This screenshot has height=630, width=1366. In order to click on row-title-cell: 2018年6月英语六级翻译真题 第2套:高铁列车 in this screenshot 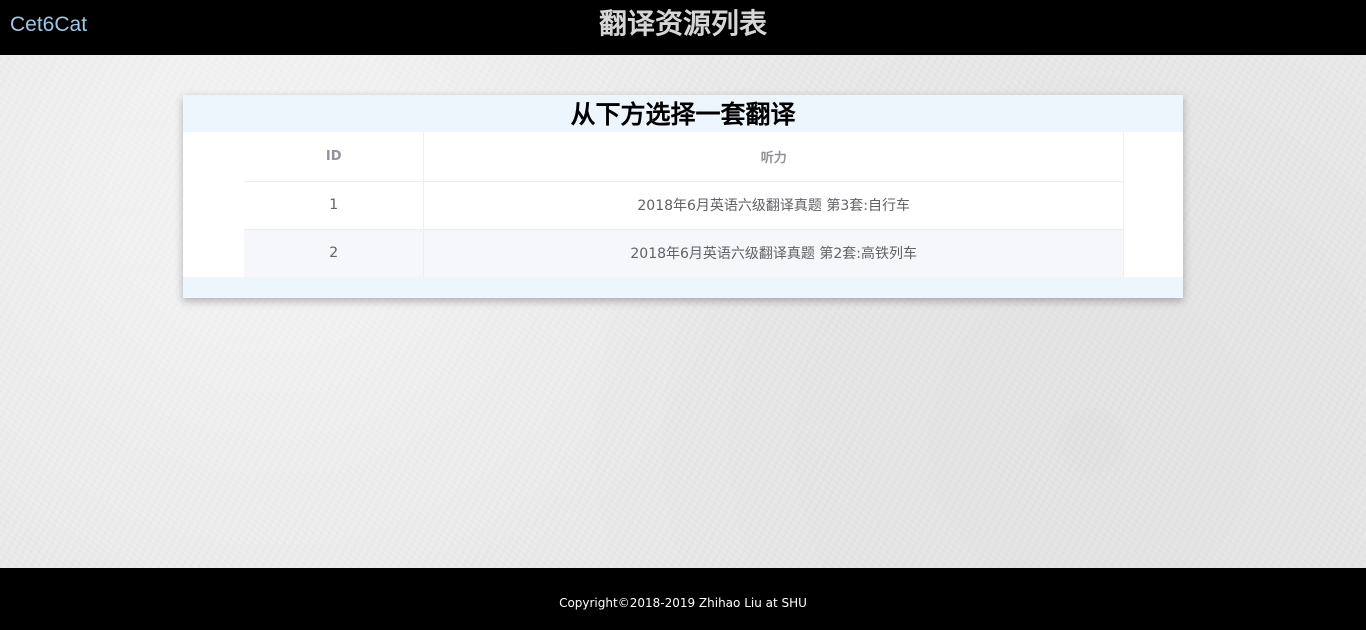, I will do `click(773, 253)`.